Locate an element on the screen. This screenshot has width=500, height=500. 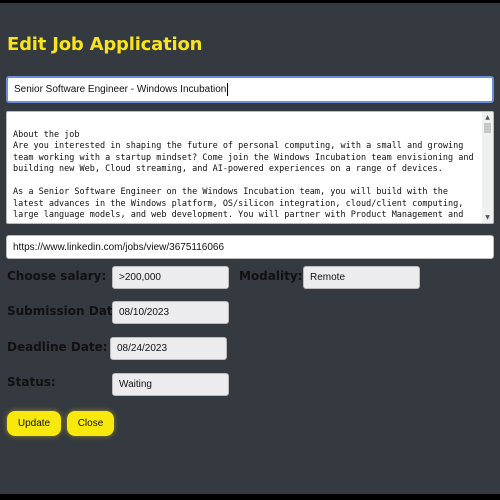
status-select: Waiting is located at coordinates (170, 384).